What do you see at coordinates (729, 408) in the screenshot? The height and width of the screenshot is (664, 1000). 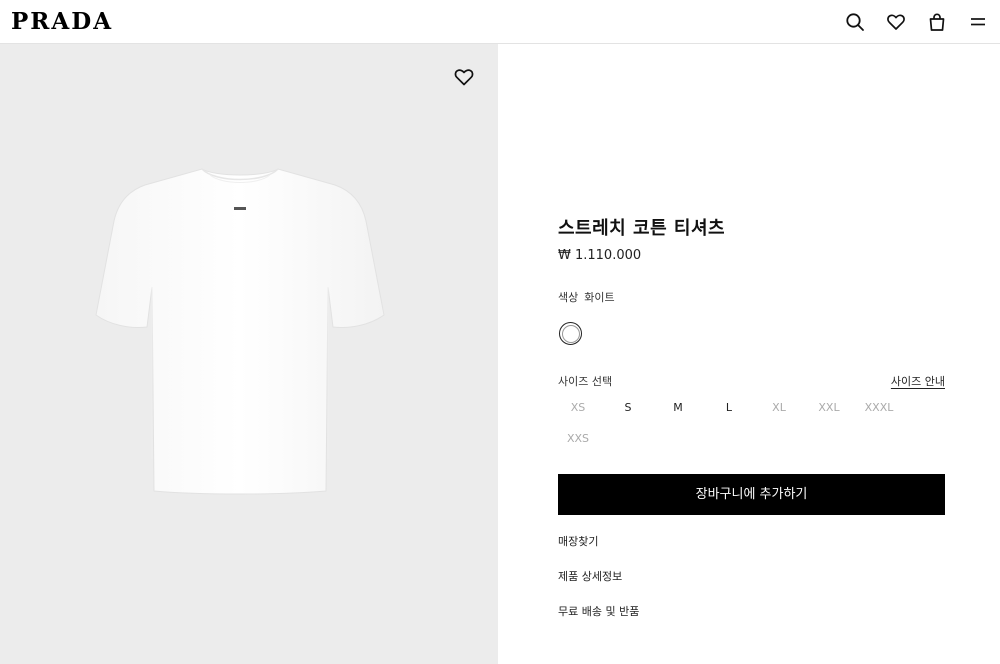 I see `size-option-l: L` at bounding box center [729, 408].